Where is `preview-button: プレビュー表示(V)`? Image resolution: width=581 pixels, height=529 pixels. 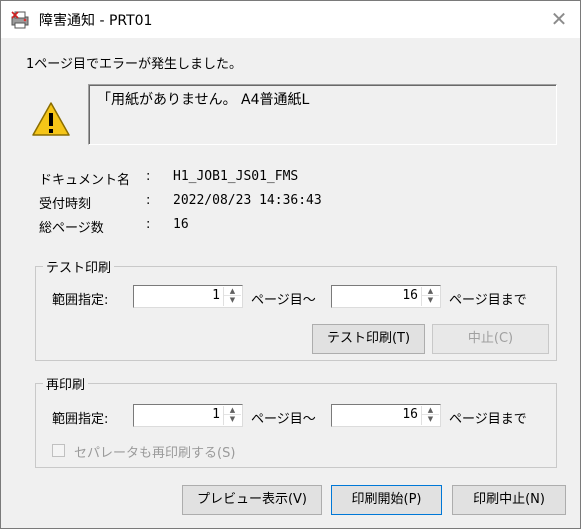 preview-button: プレビュー表示(V) is located at coordinates (252, 500).